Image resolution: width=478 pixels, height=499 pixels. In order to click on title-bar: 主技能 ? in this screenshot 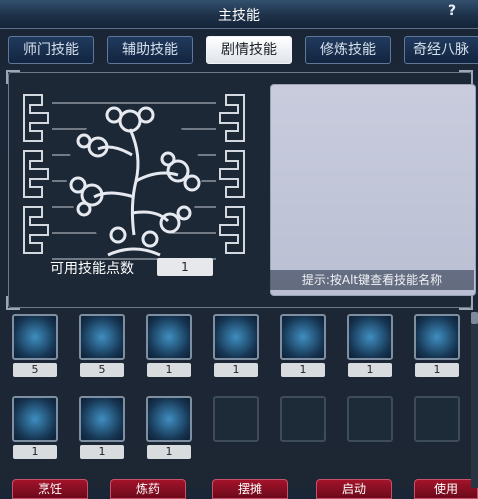, I will do `click(239, 14)`.